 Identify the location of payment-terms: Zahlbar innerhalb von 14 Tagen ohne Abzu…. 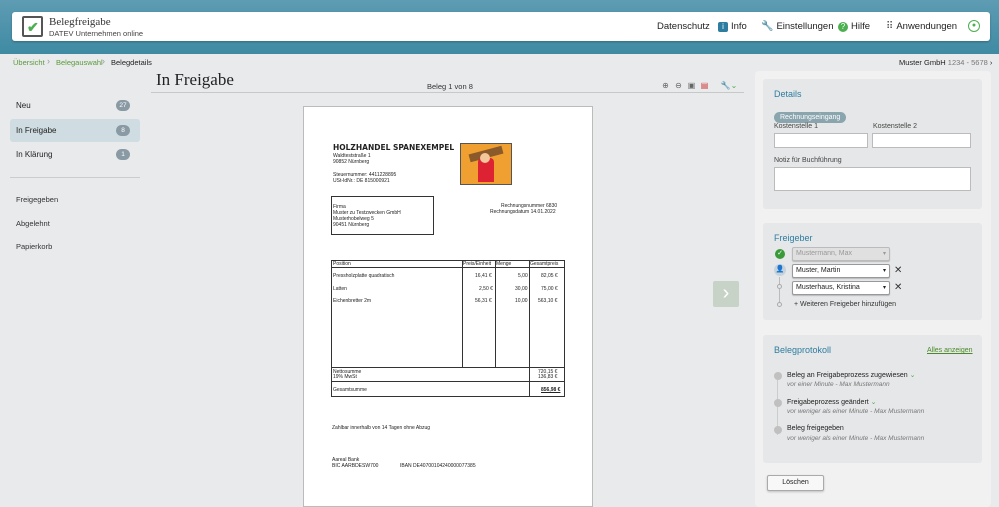
(381, 428).